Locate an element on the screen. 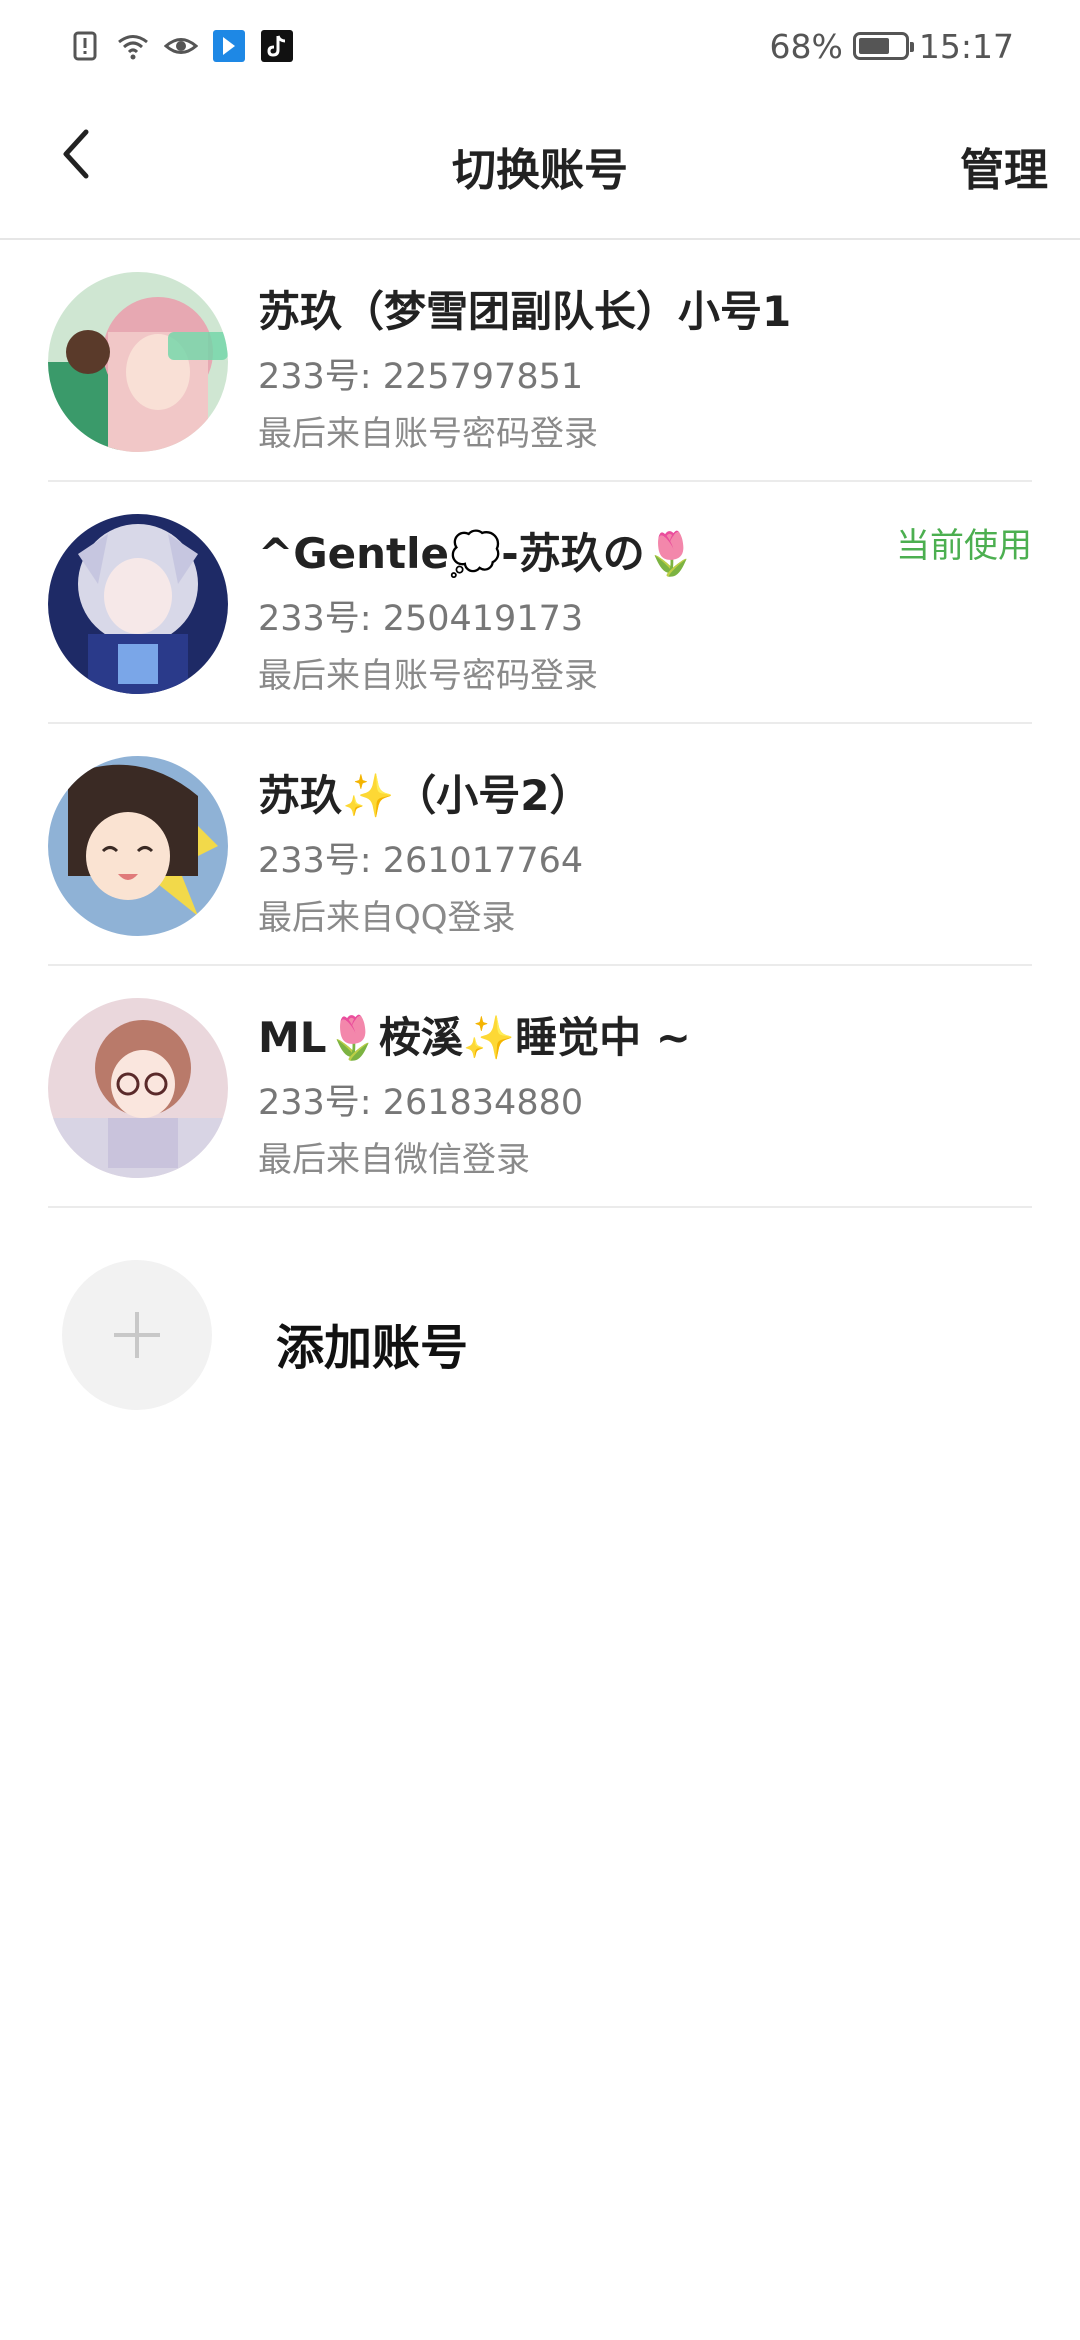  battery-percent: 68% is located at coordinates (806, 46).